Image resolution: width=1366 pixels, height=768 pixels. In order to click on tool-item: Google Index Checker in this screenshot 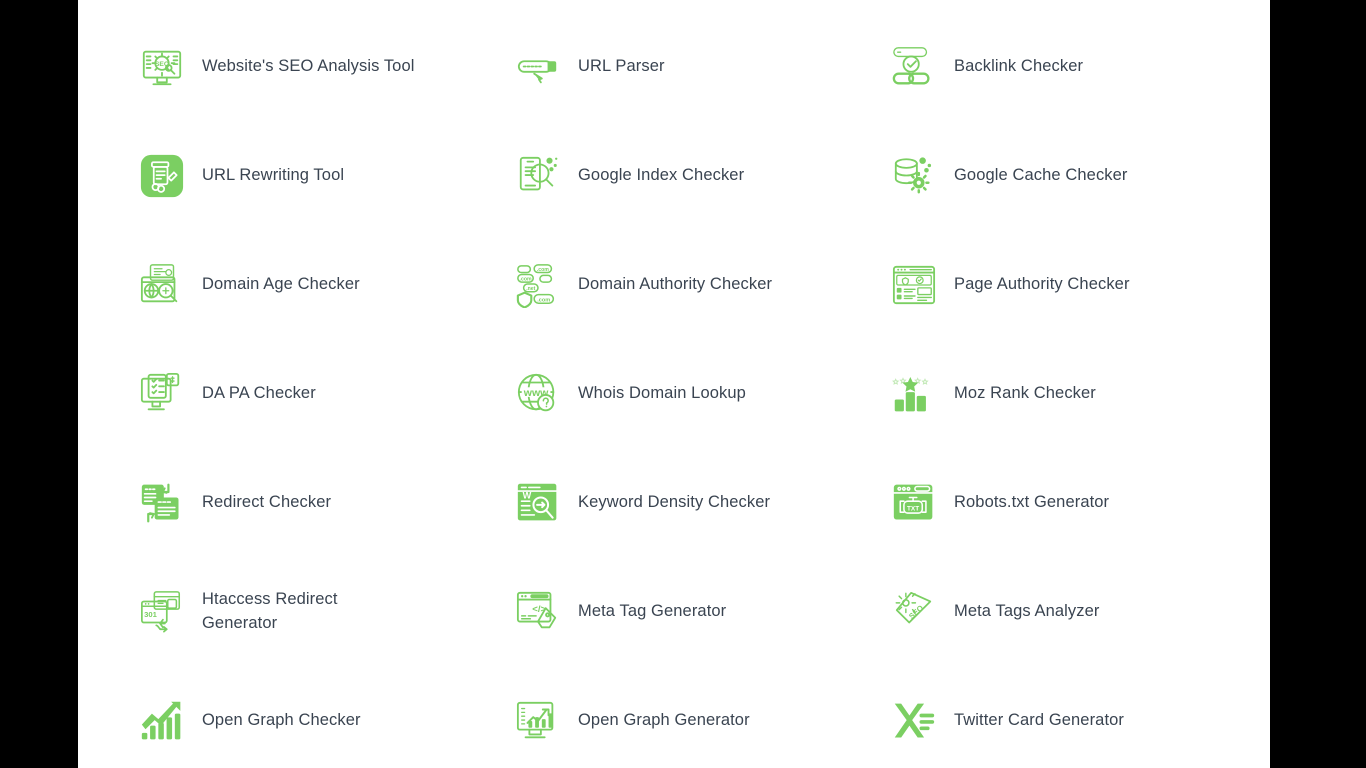, I will do `click(700, 175)`.